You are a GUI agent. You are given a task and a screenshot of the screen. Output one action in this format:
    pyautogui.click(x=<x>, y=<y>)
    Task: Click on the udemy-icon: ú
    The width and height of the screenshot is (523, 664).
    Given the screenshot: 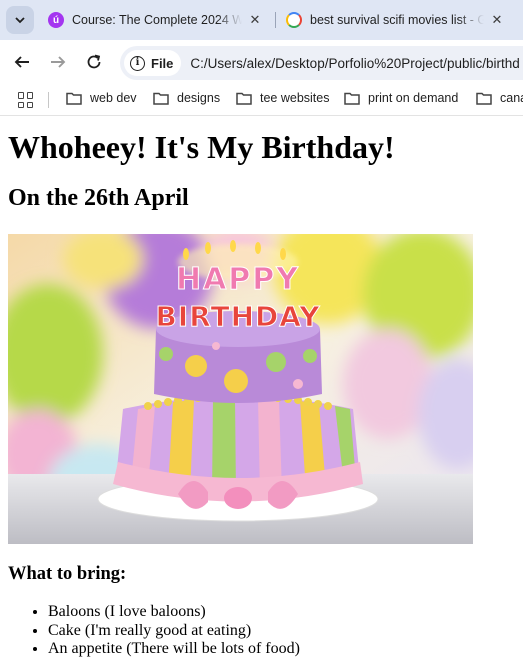 What is the action you would take?
    pyautogui.click(x=56, y=20)
    